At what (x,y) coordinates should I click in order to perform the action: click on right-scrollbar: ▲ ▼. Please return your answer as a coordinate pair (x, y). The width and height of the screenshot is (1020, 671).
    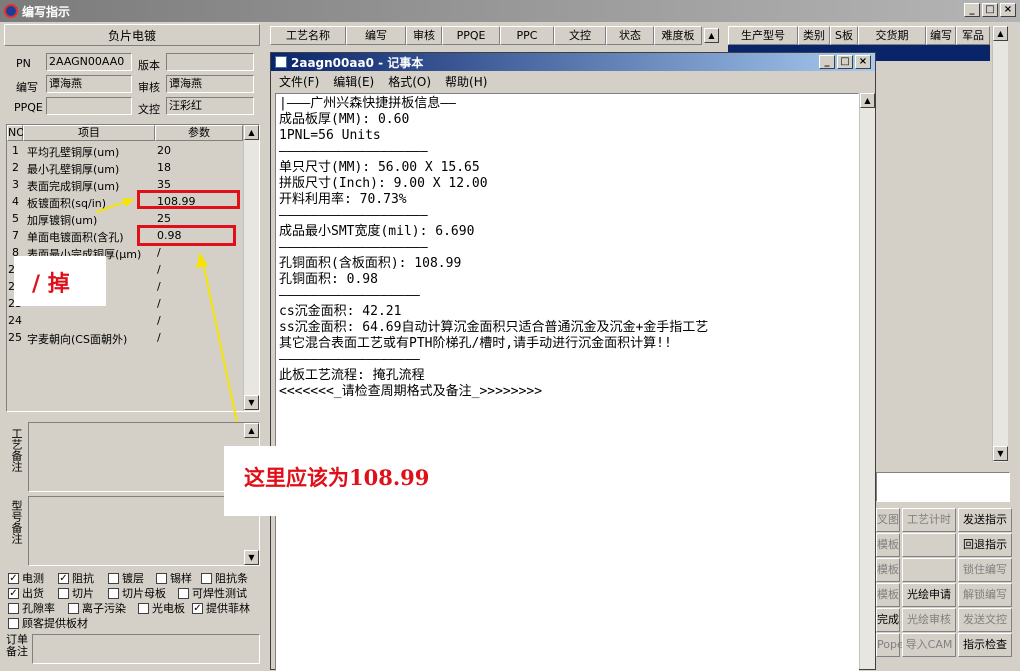
    Looking at the image, I should click on (1000, 244).